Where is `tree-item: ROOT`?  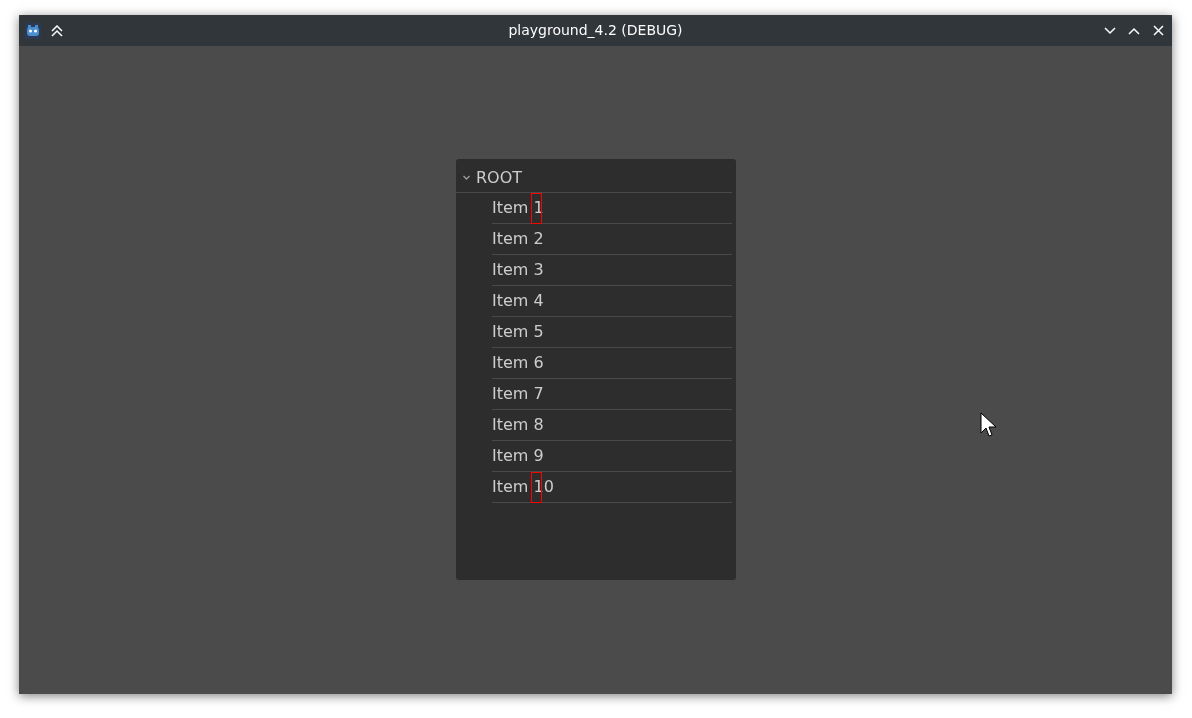
tree-item: ROOT is located at coordinates (594, 178).